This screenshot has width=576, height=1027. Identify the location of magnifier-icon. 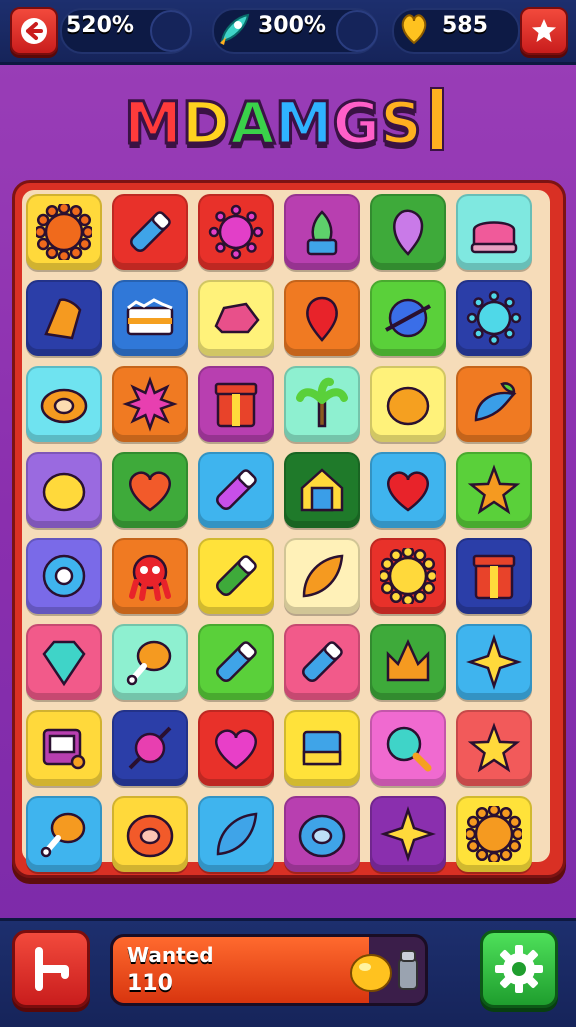
(409, 749).